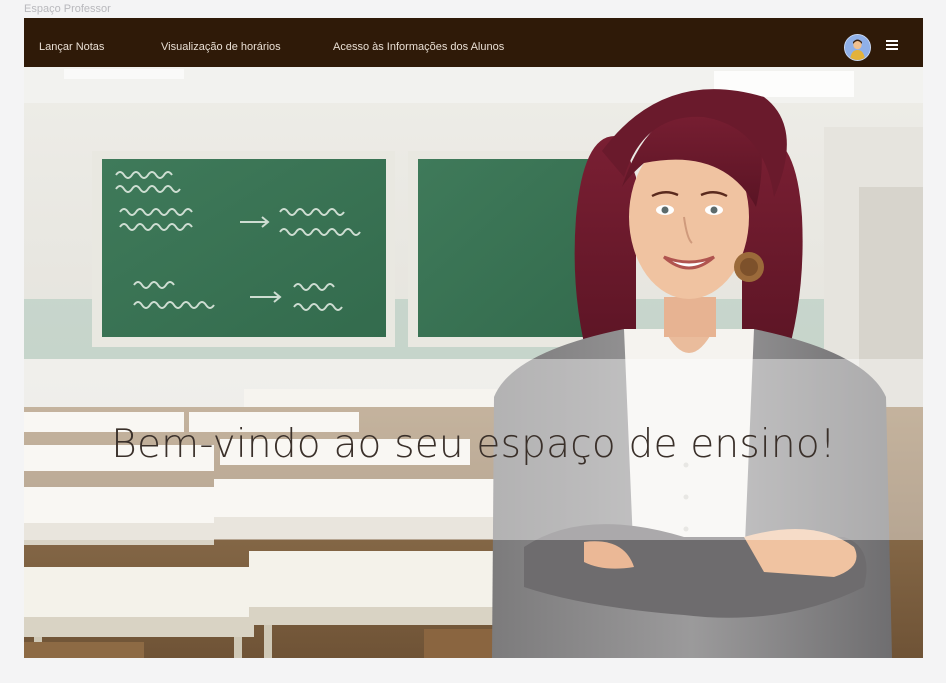  I want to click on hamburger-menu-icon, so click(892, 45).